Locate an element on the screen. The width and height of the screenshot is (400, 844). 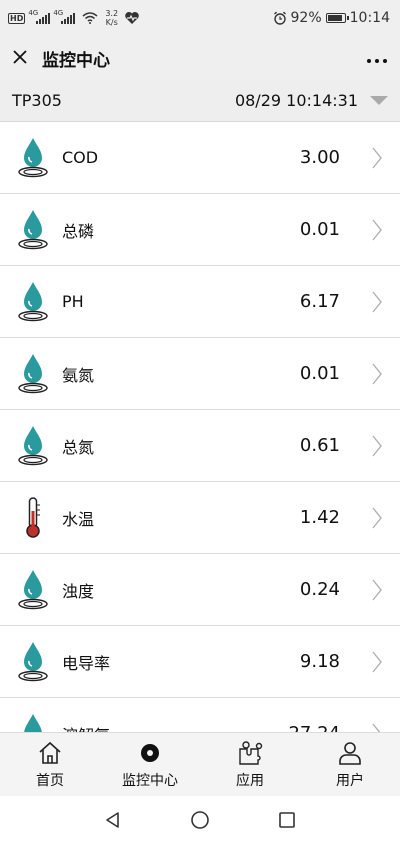
parameter-value: 27.24 is located at coordinates (276, 727).